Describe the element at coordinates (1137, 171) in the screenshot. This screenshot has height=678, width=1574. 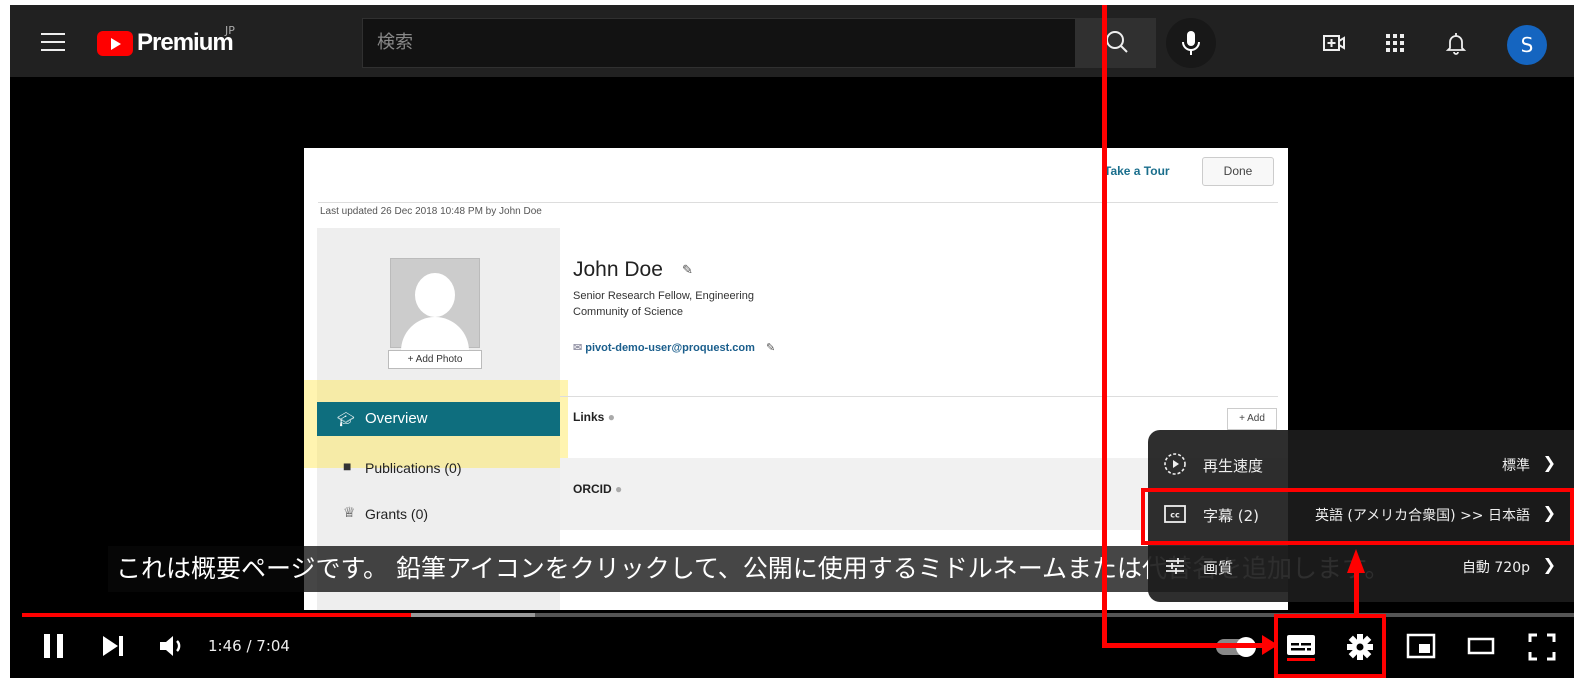
I see `take-a-tour-link: Take a Tour` at that location.